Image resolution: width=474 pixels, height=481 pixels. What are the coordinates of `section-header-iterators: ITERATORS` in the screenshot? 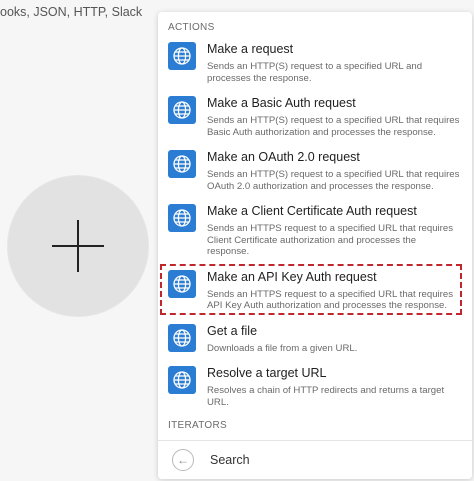 It's located at (198, 425).